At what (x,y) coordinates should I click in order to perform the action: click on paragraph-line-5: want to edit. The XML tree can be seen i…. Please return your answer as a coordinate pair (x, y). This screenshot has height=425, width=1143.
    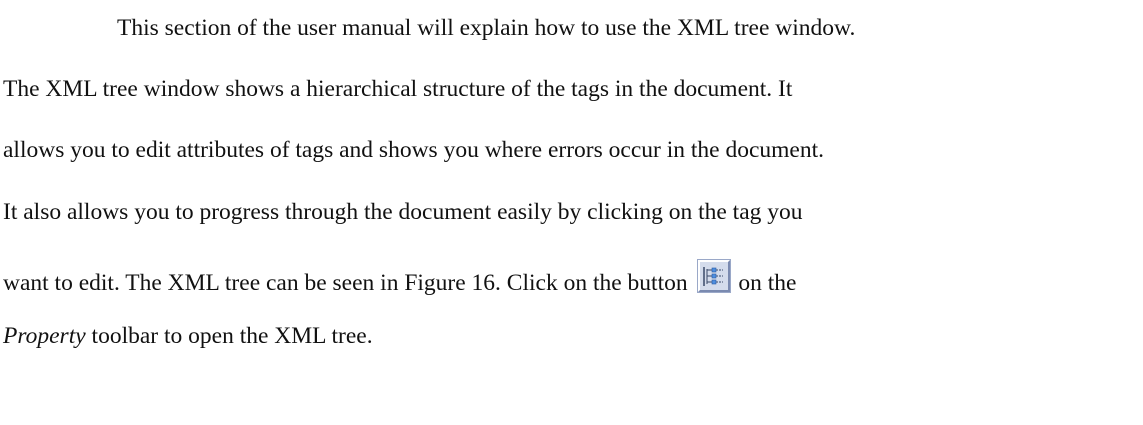
    Looking at the image, I should click on (399, 278).